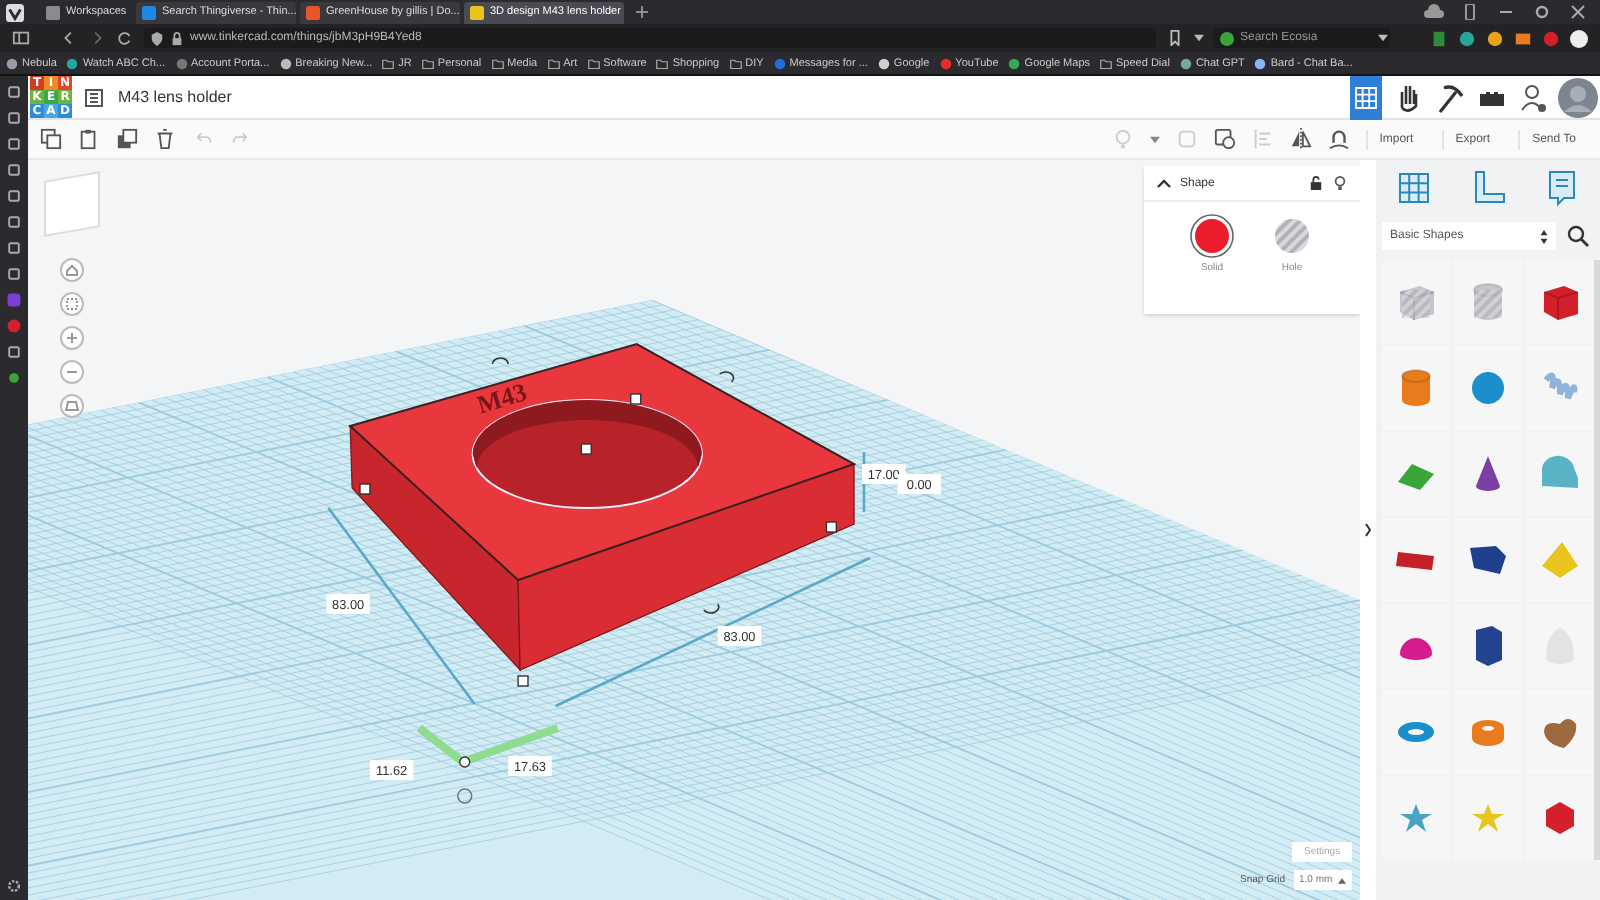 The image size is (1600, 900). I want to click on perspective-icon, so click(72, 406).